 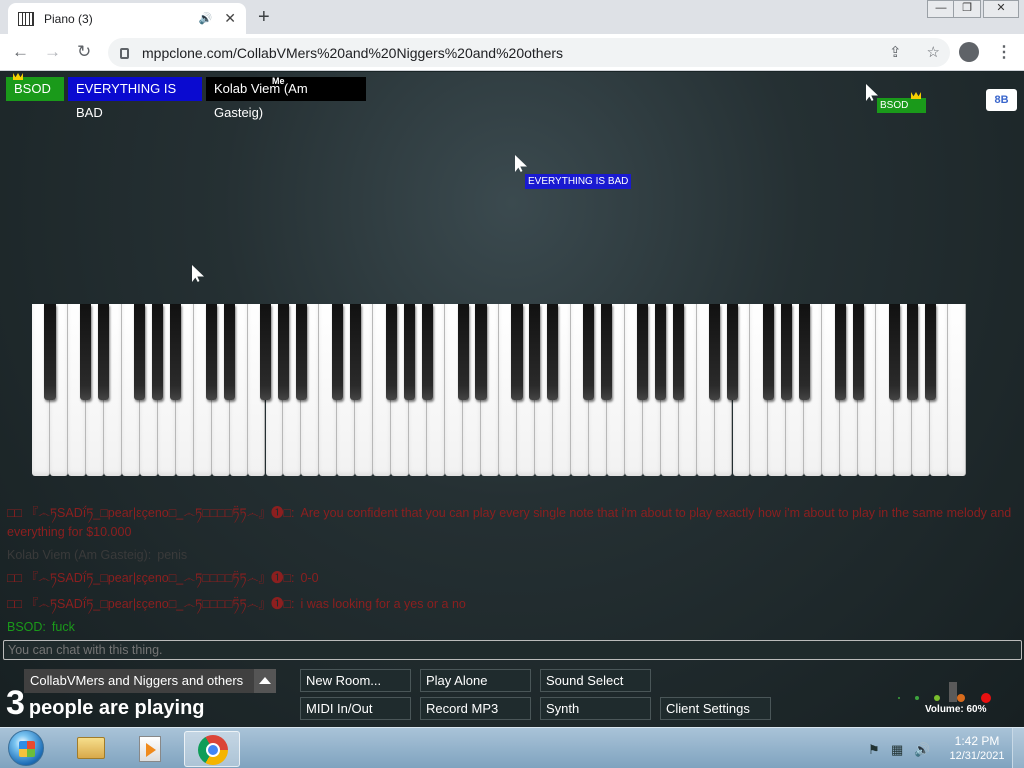 I want to click on user-tag-2: Kolab Viem (Am Gasteig), so click(x=286, y=98).